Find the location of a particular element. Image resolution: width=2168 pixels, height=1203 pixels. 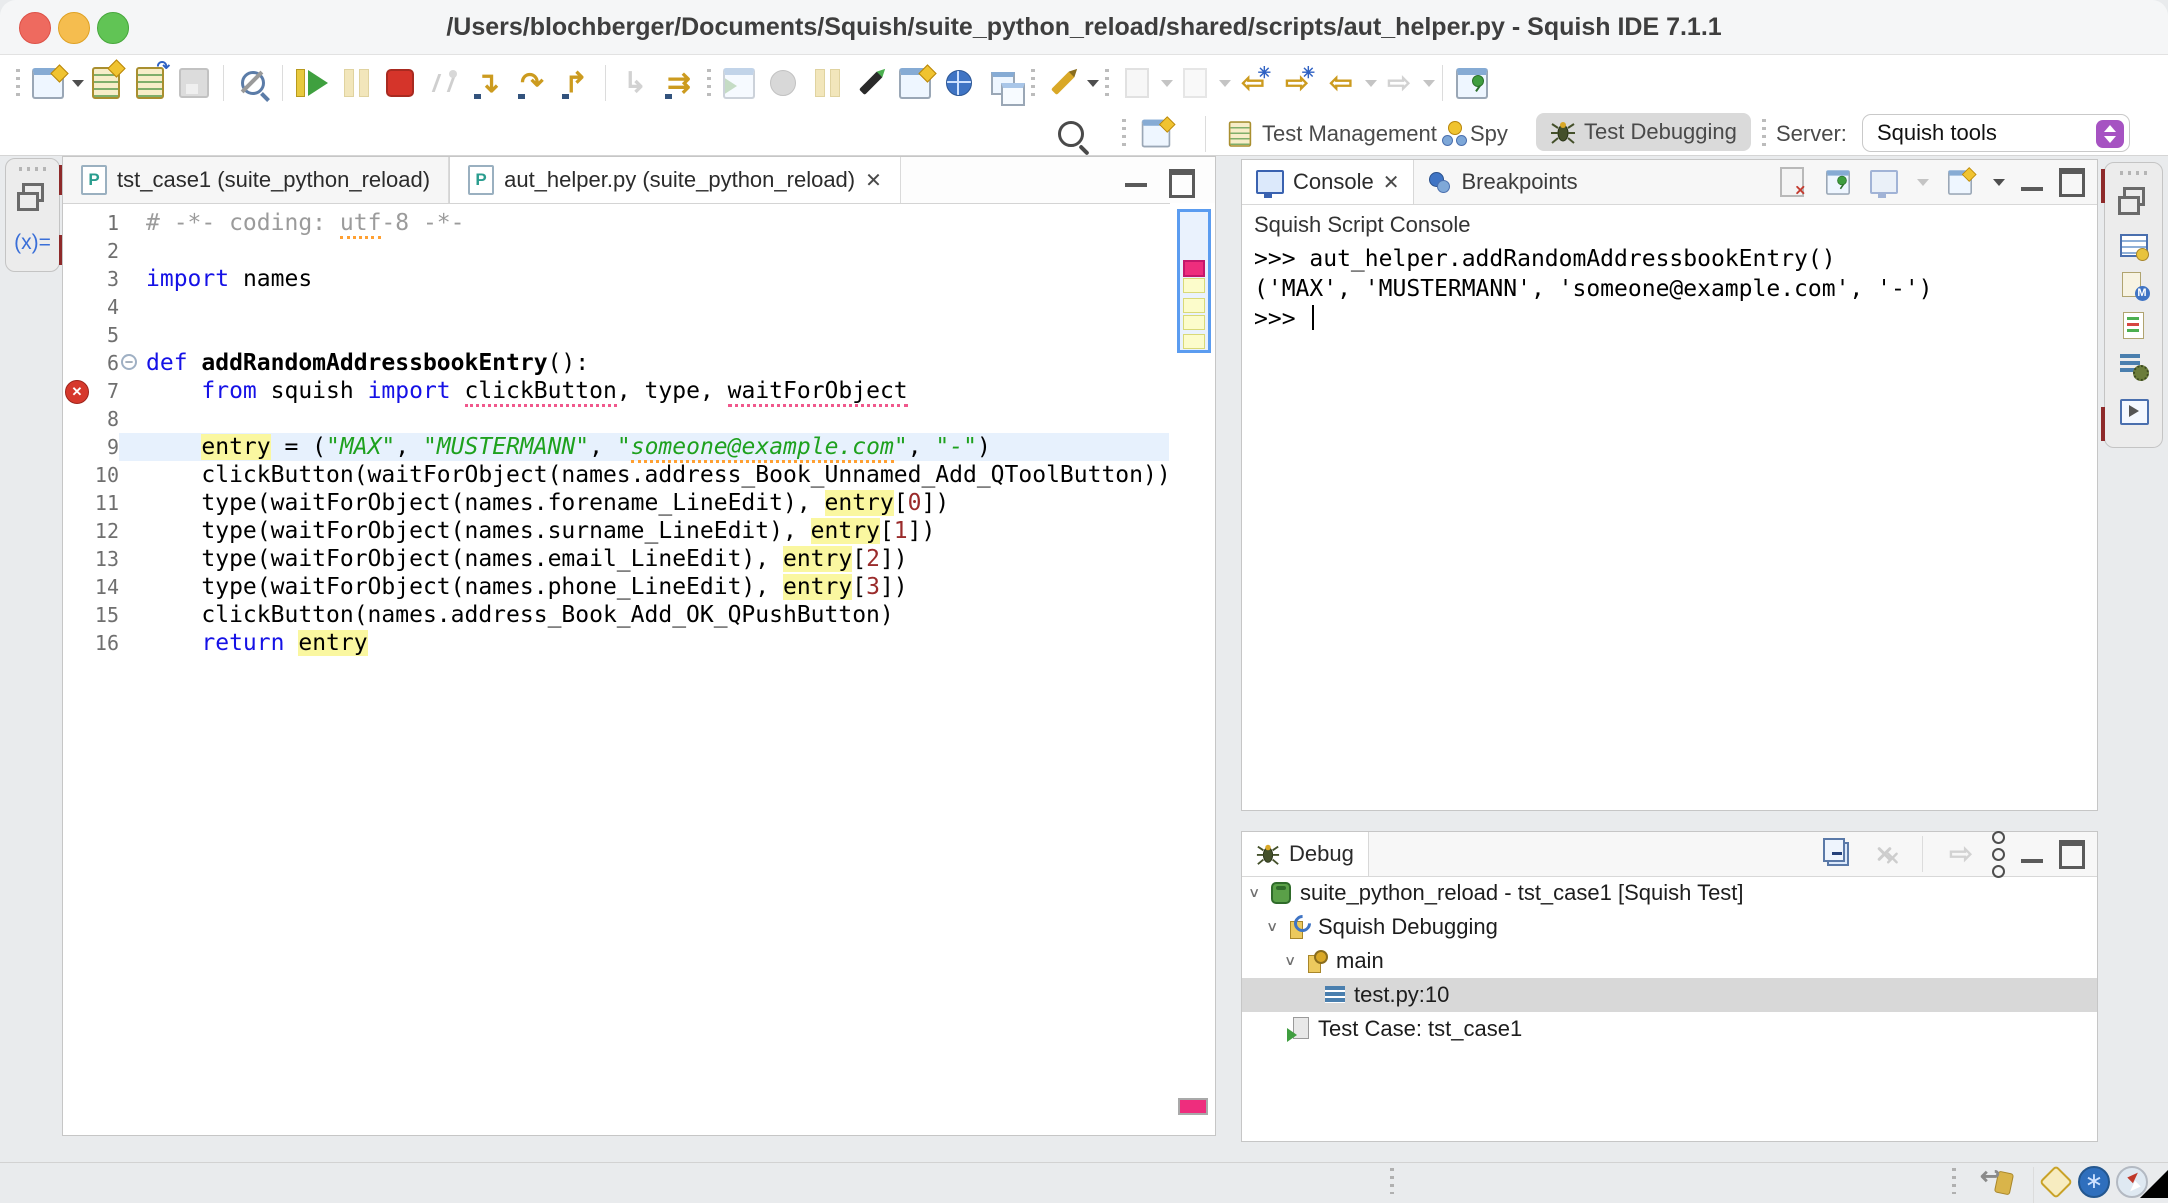

display-console-icon is located at coordinates (1884, 182).